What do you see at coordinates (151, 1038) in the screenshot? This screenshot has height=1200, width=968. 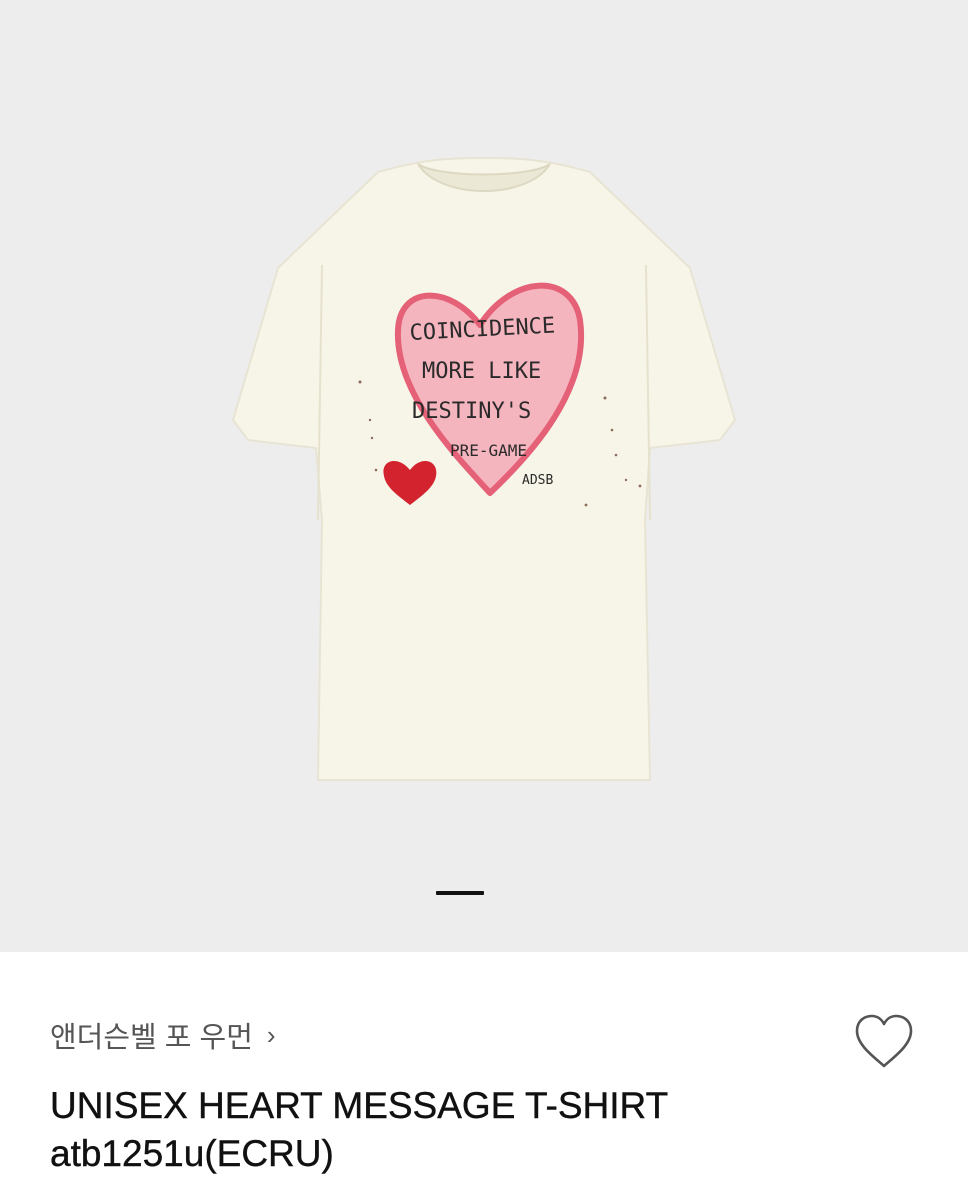 I see `brand-name: 앤더슨벨 포 우먼` at bounding box center [151, 1038].